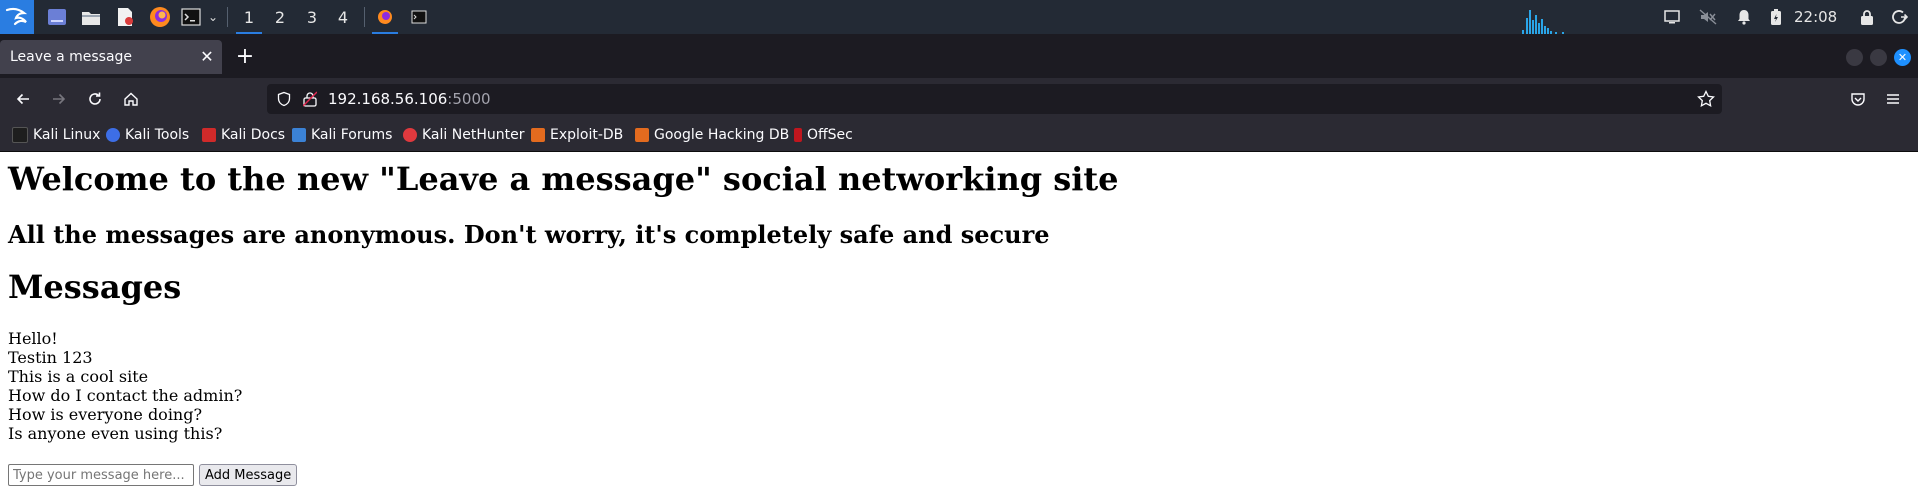 Image resolution: width=1918 pixels, height=489 pixels. What do you see at coordinates (115, 433) in the screenshot?
I see `message-item: Is anyone even using this?` at bounding box center [115, 433].